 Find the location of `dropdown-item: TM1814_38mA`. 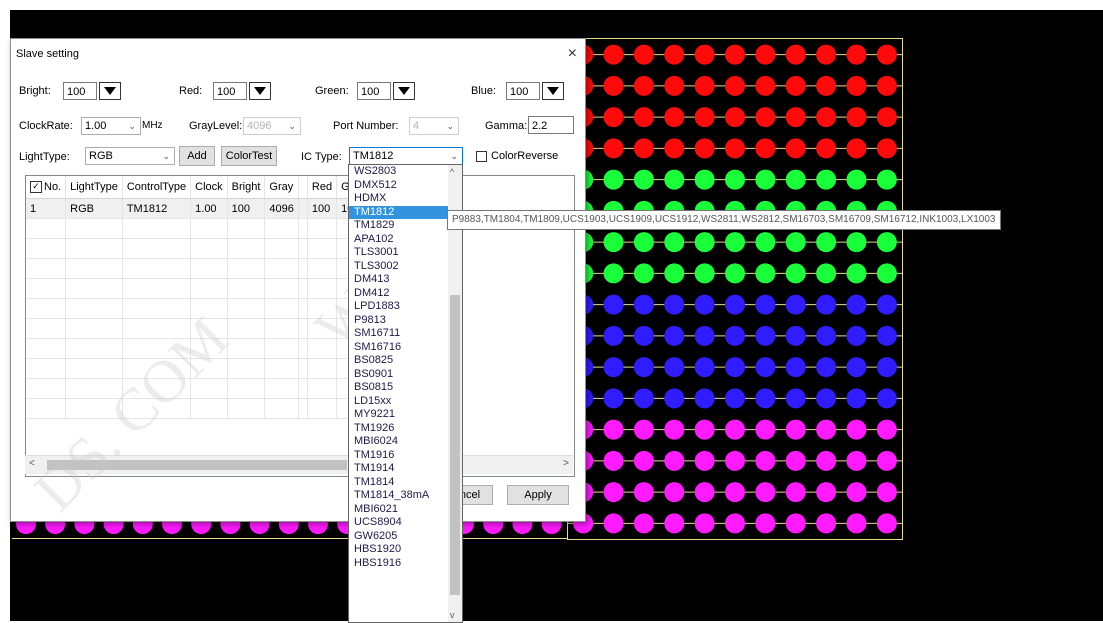

dropdown-item: TM1814_38mA is located at coordinates (405, 496).